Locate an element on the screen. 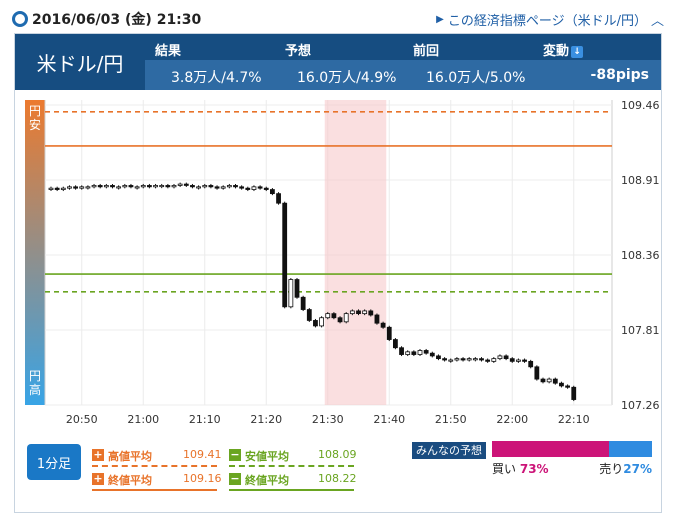 This screenshot has width=678, height=525. chevron-up-icon: ︿ is located at coordinates (657, 21).